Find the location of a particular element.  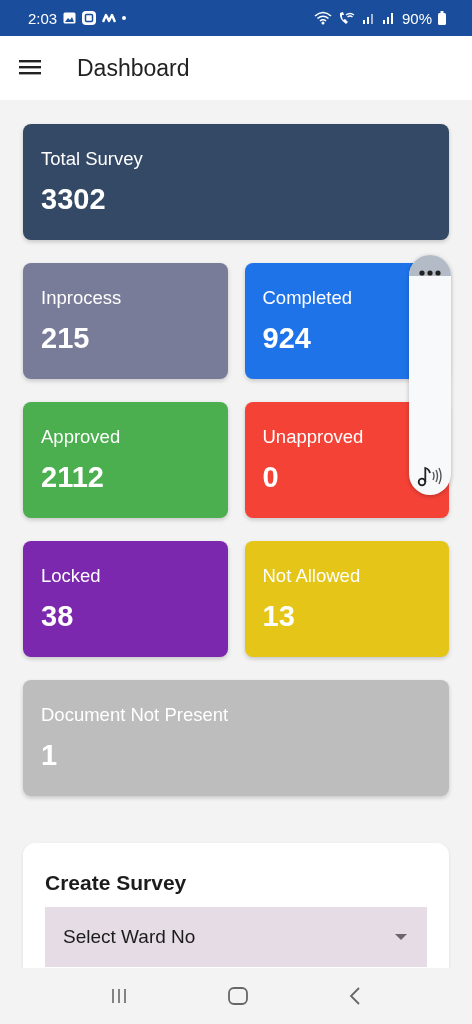

stat-label: Completed is located at coordinates (307, 298).